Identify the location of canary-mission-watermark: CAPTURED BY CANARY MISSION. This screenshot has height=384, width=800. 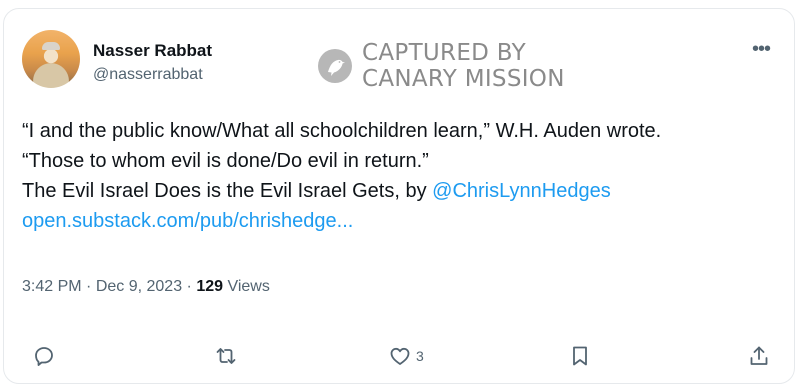
(441, 66).